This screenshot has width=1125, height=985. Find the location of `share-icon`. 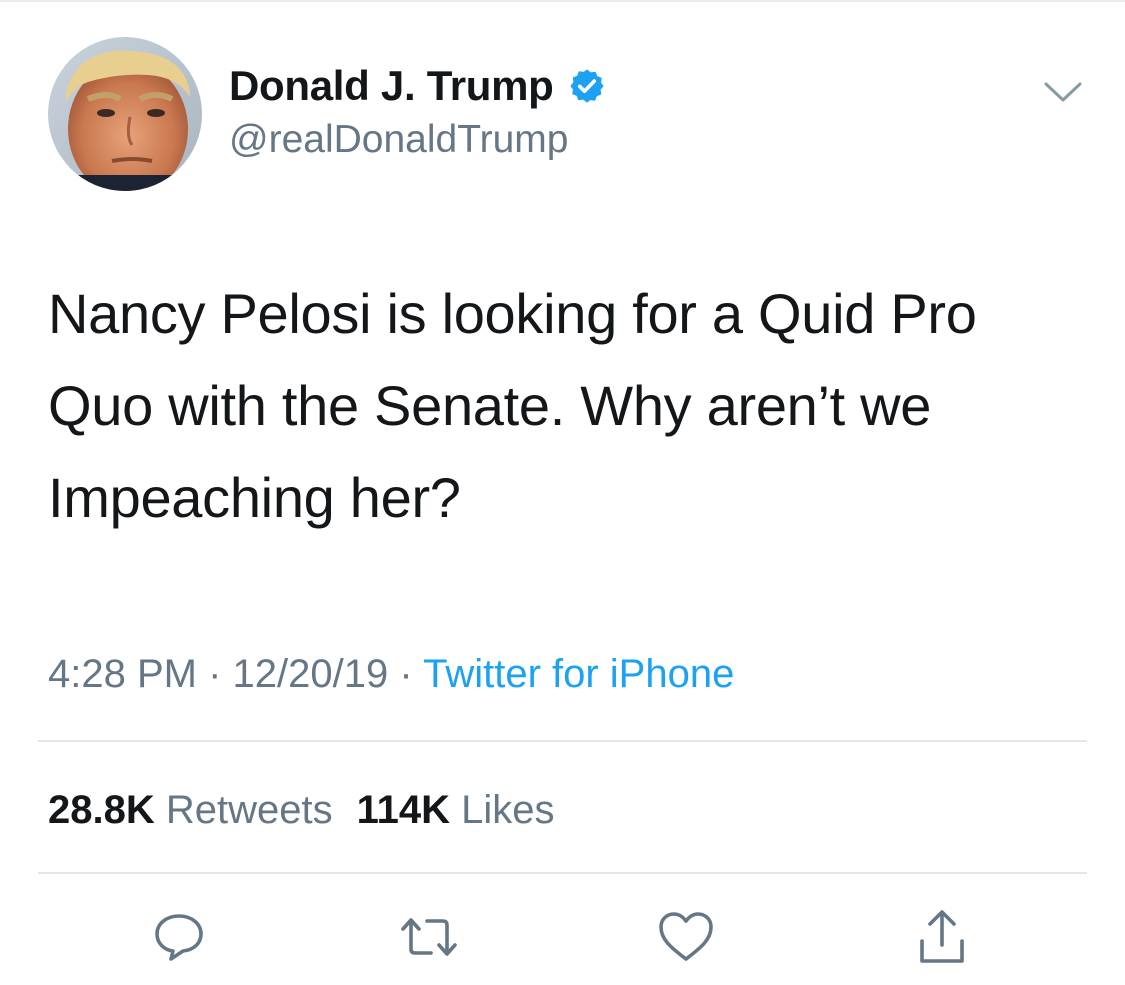

share-icon is located at coordinates (942, 936).